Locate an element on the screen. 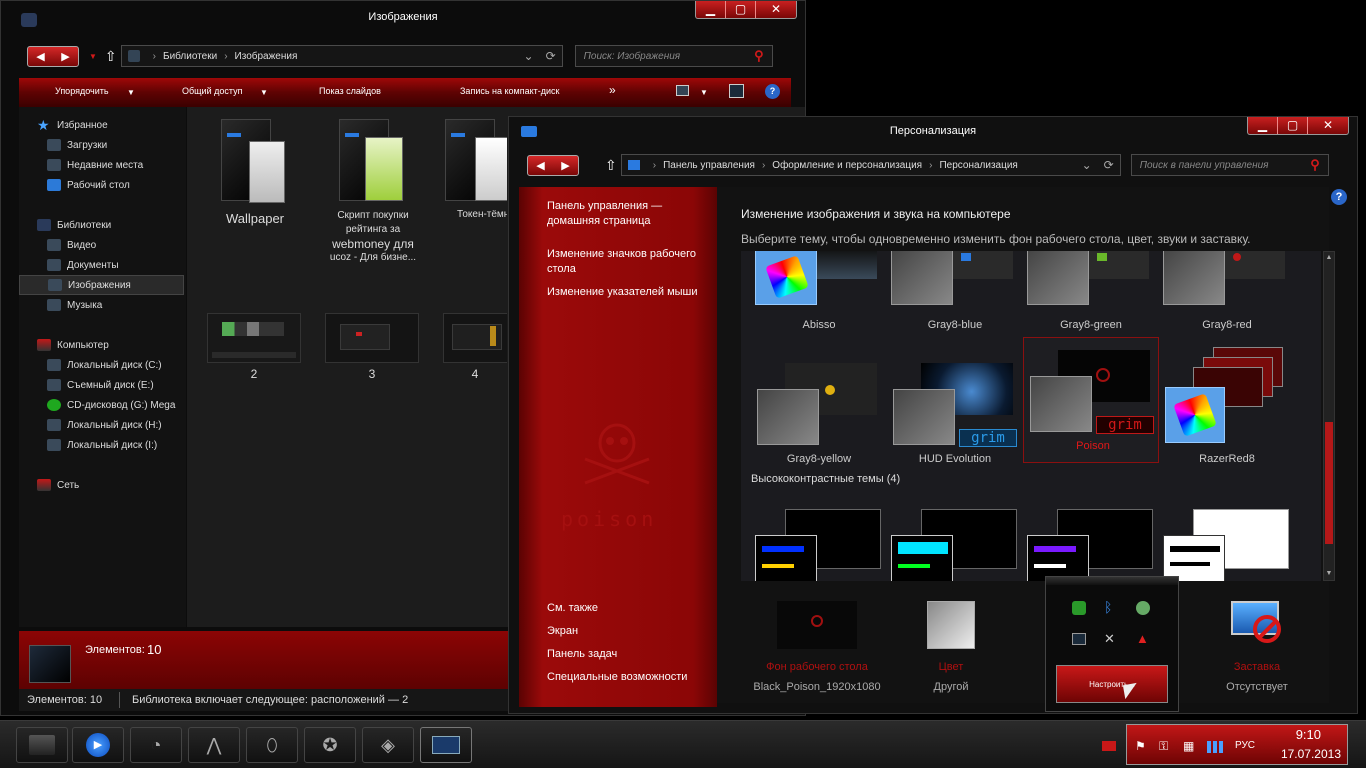 This screenshot has height=768, width=1366. more-button: » is located at coordinates (612, 90).